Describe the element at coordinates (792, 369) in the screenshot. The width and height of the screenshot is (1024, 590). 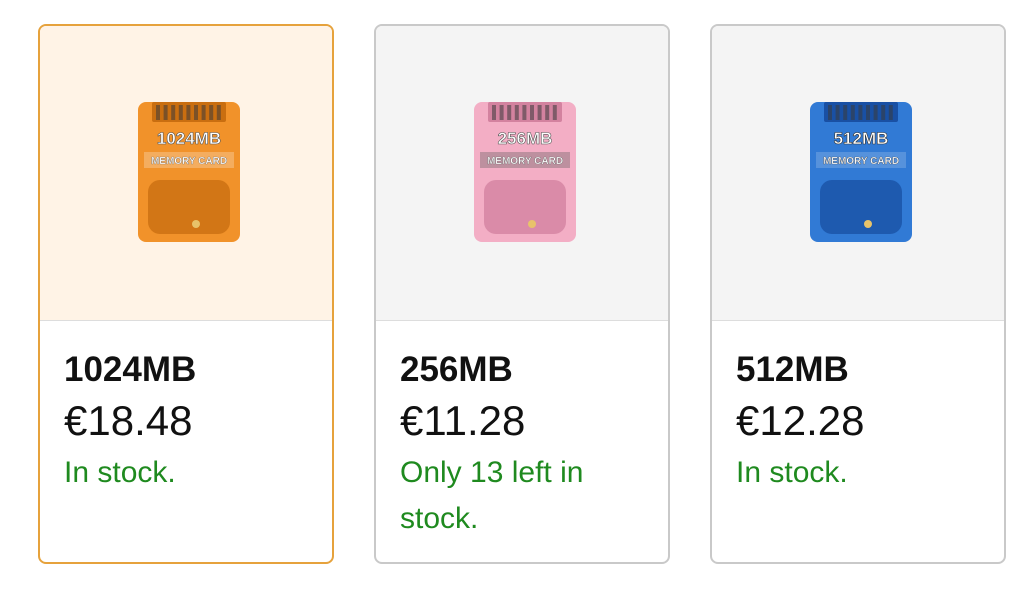
I see `variant-name: 512MB` at that location.